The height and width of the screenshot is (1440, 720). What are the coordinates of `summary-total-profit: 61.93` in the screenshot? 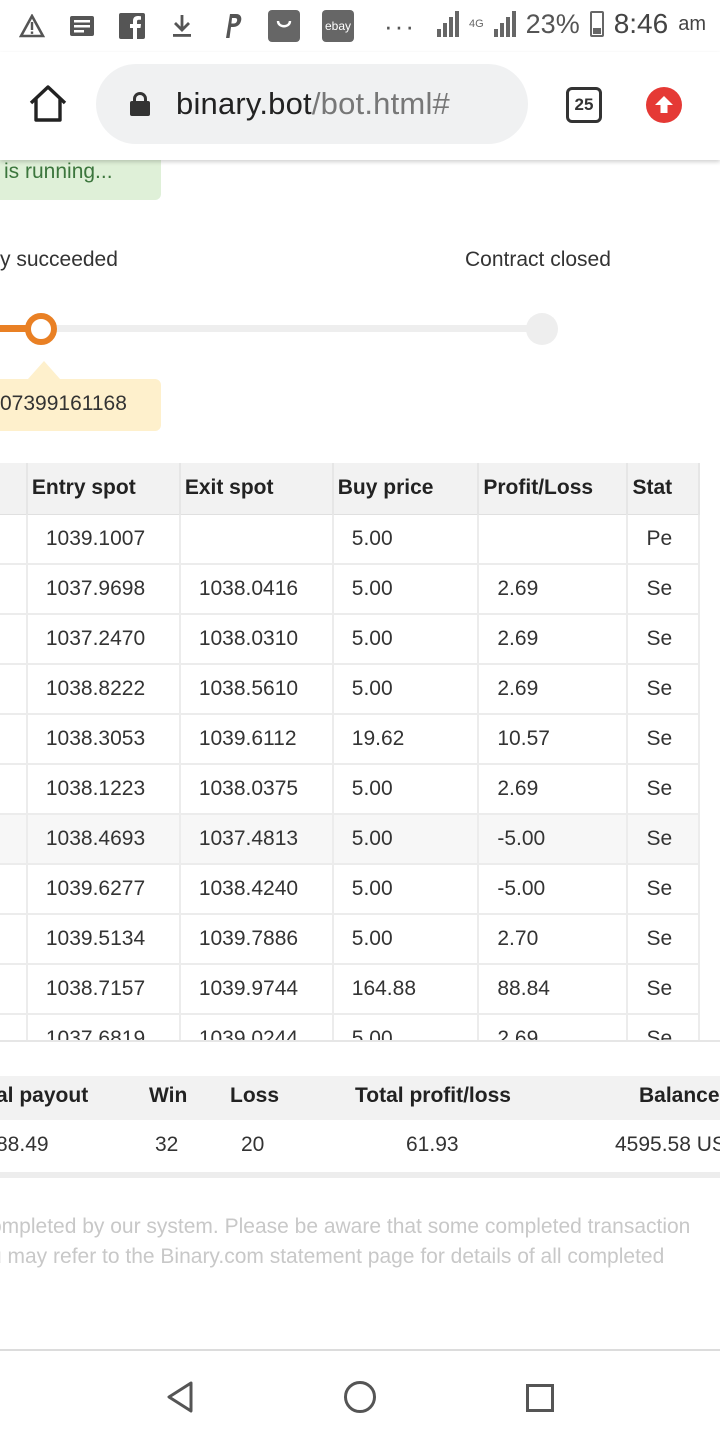 It's located at (432, 1144).